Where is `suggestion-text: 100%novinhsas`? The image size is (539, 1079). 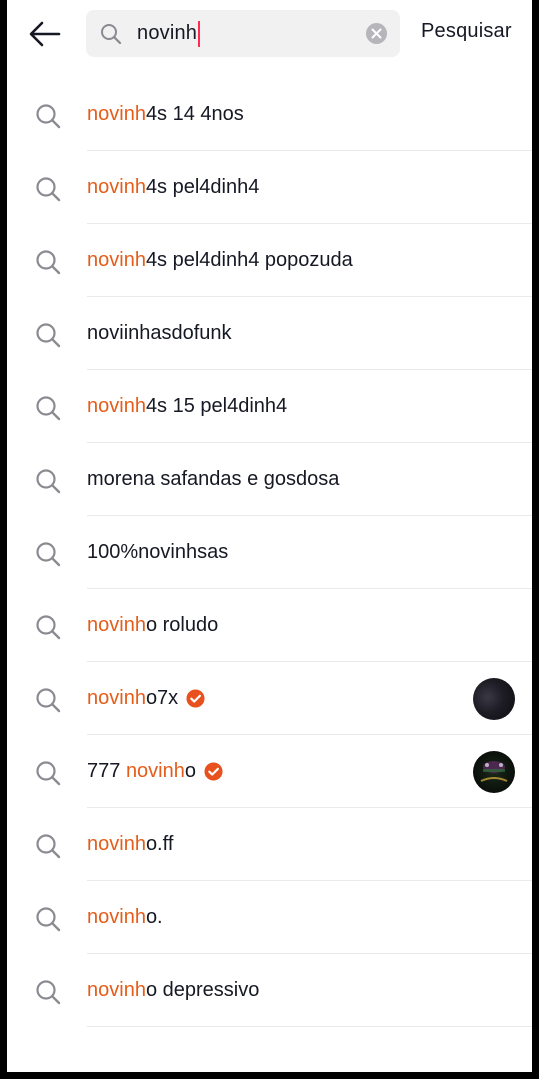
suggestion-text: 100%novinhsas is located at coordinates (157, 552).